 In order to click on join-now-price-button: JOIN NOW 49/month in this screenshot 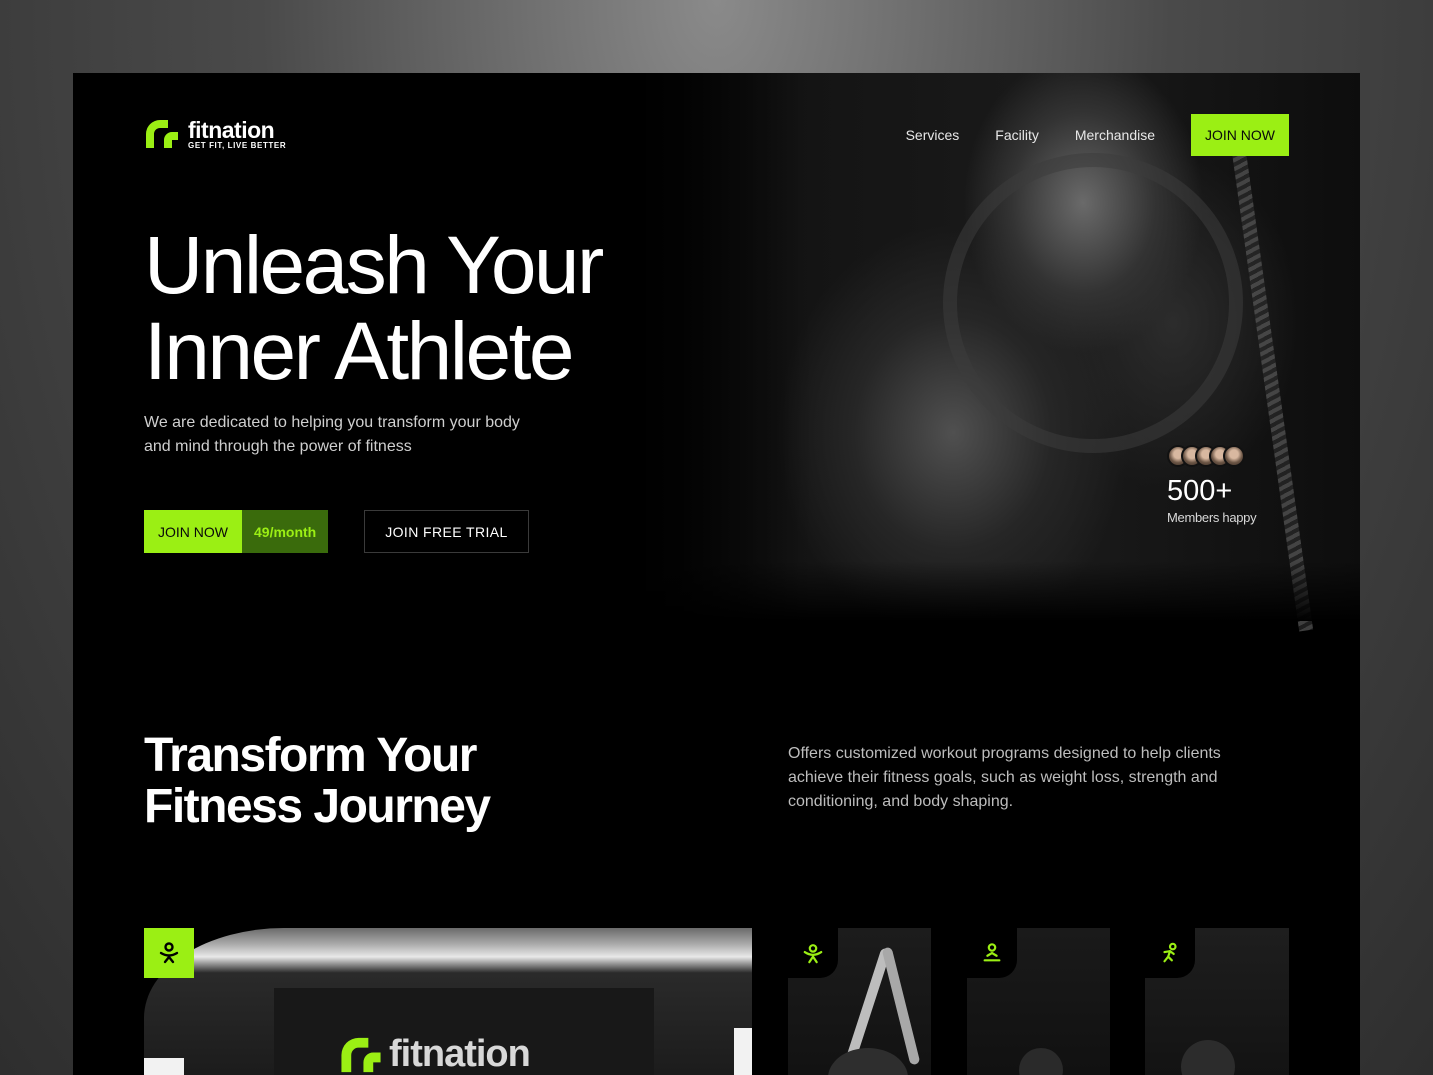, I will do `click(236, 531)`.